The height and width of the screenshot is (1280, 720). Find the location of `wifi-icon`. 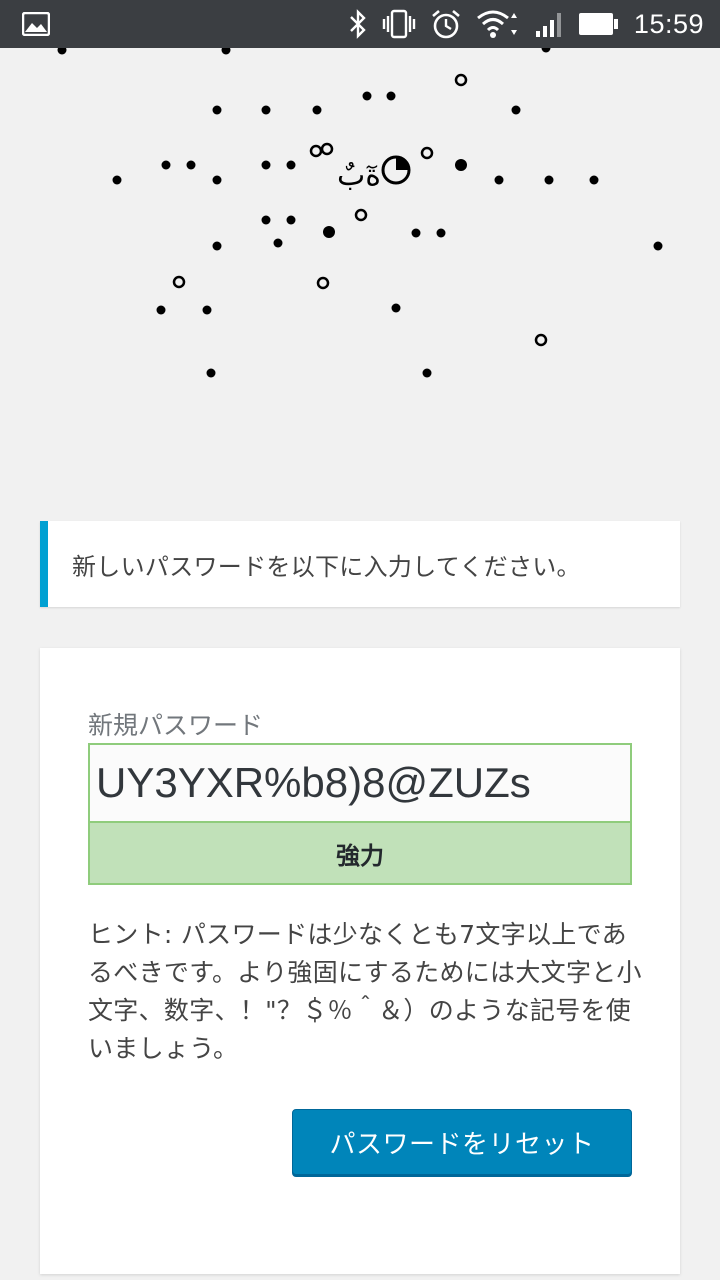

wifi-icon is located at coordinates (498, 24).